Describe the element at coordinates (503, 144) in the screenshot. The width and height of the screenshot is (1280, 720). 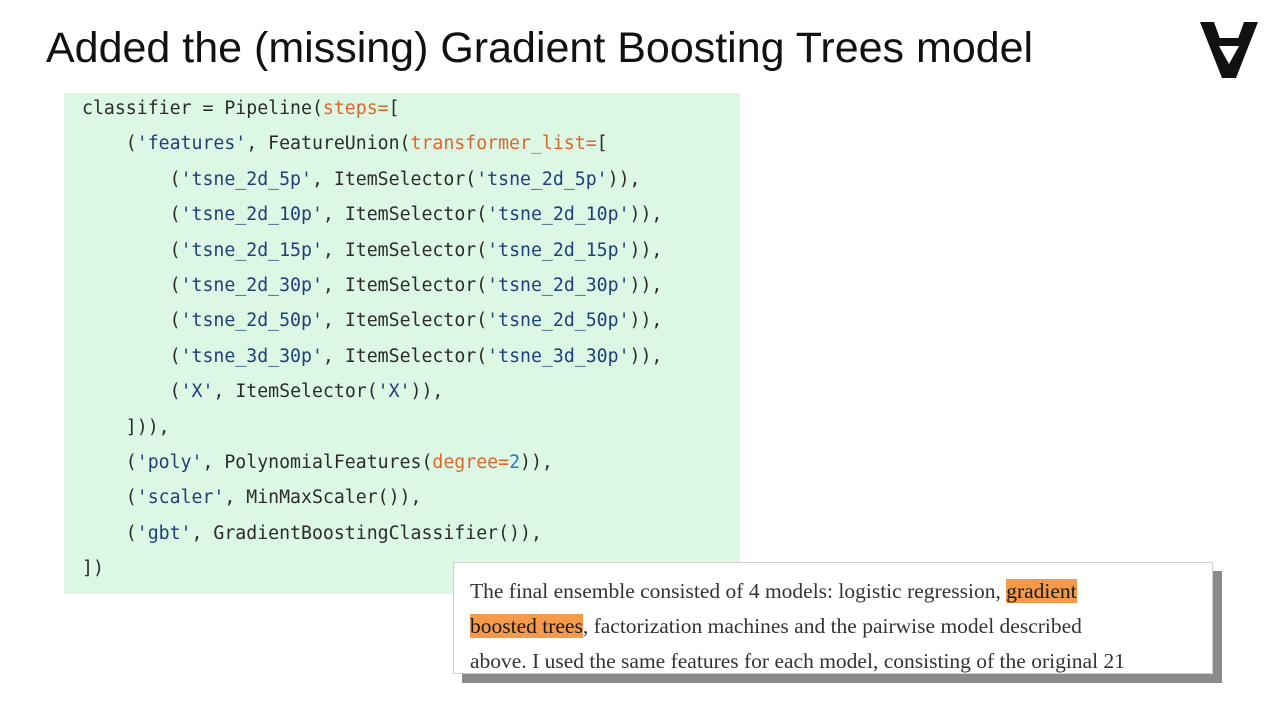
I see `code-token: transformer_list=` at that location.